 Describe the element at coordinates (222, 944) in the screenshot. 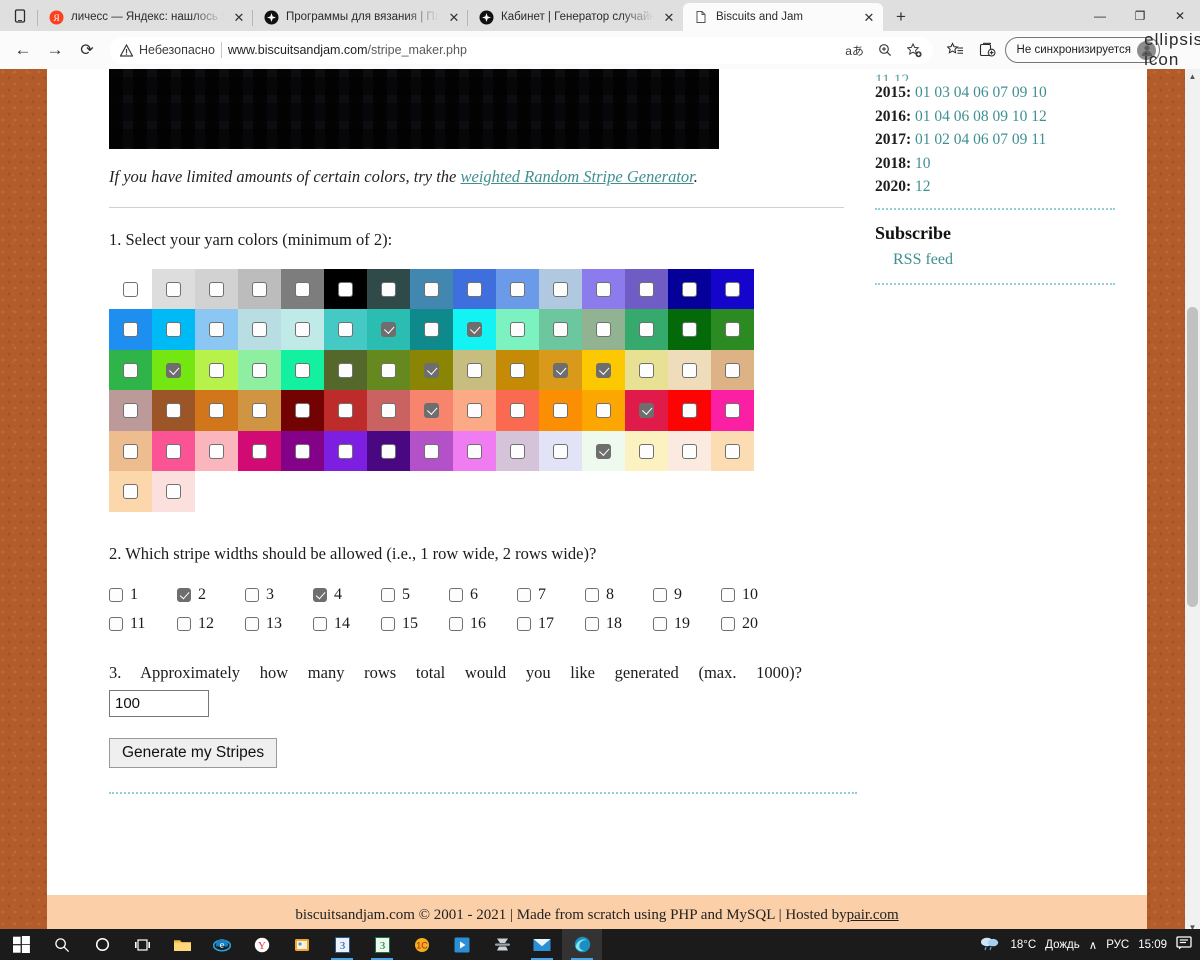

I see `internet-explorer-icon: e` at that location.